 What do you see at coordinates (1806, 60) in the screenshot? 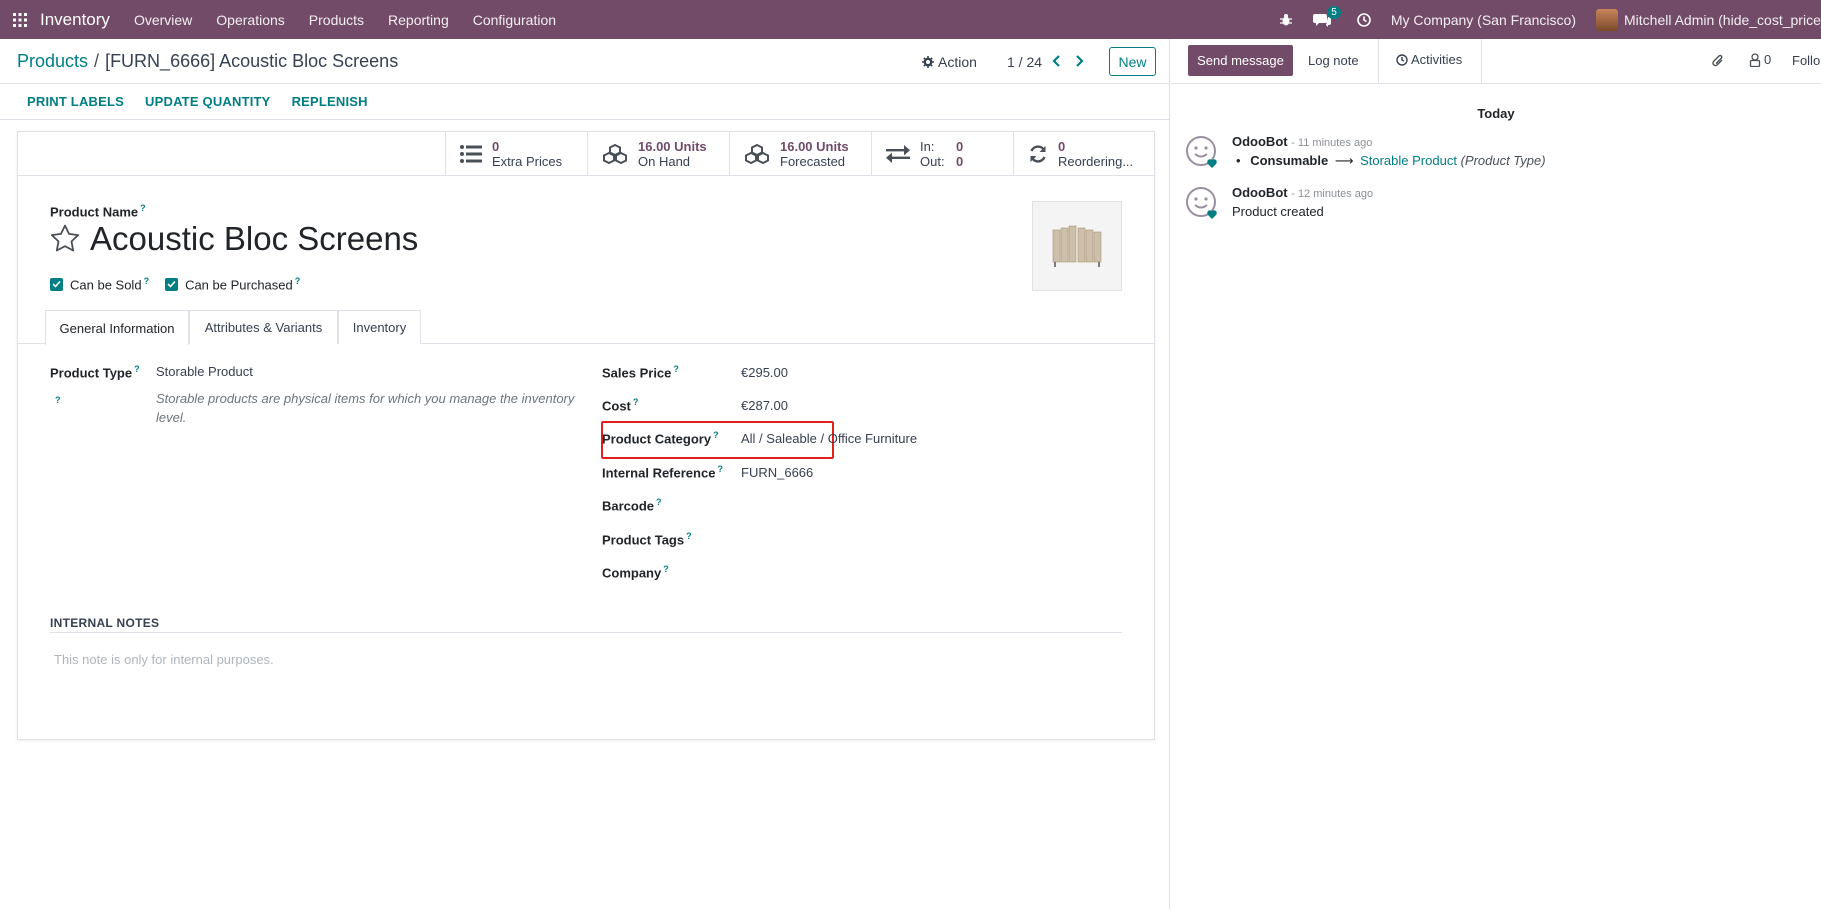
I see `follow-button: Follo` at bounding box center [1806, 60].